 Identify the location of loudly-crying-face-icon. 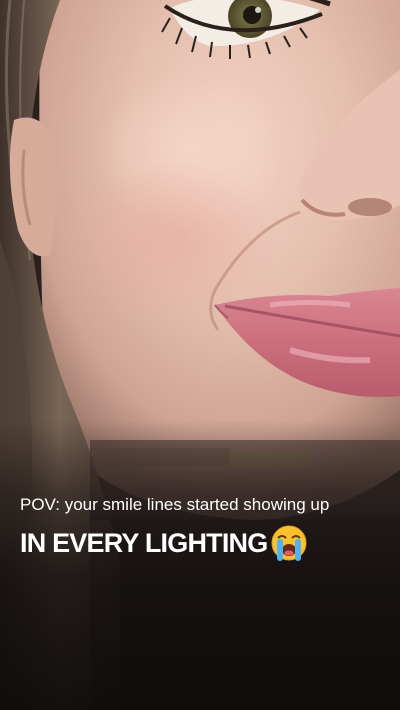
(289, 543).